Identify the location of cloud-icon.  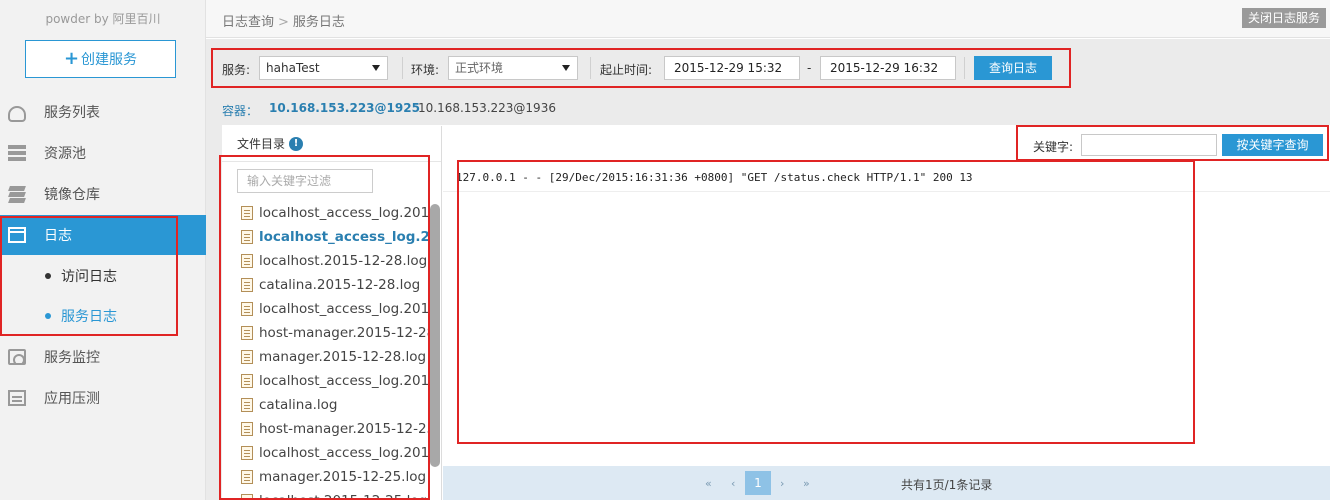
(17, 114).